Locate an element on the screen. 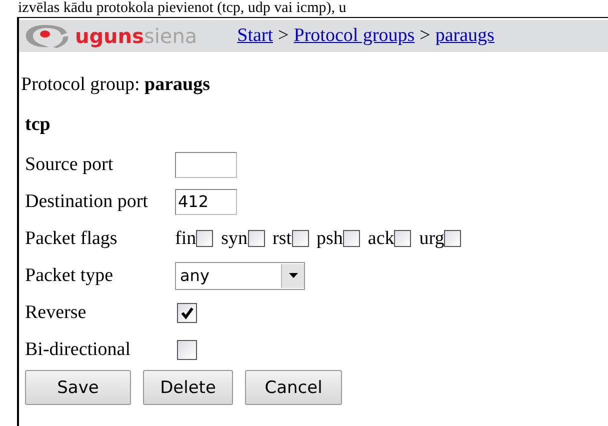  field-label: Packet type is located at coordinates (69, 275).